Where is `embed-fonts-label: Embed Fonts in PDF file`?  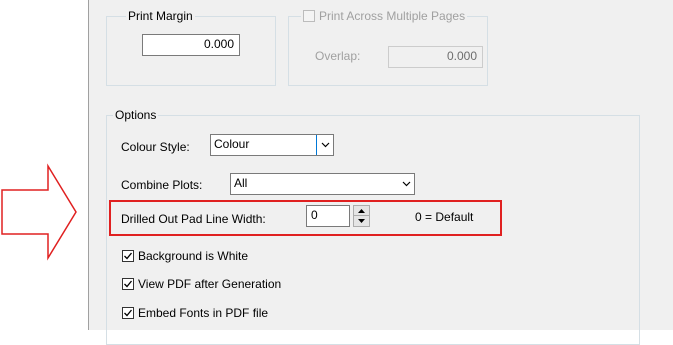
embed-fonts-label: Embed Fonts in PDF file is located at coordinates (203, 313).